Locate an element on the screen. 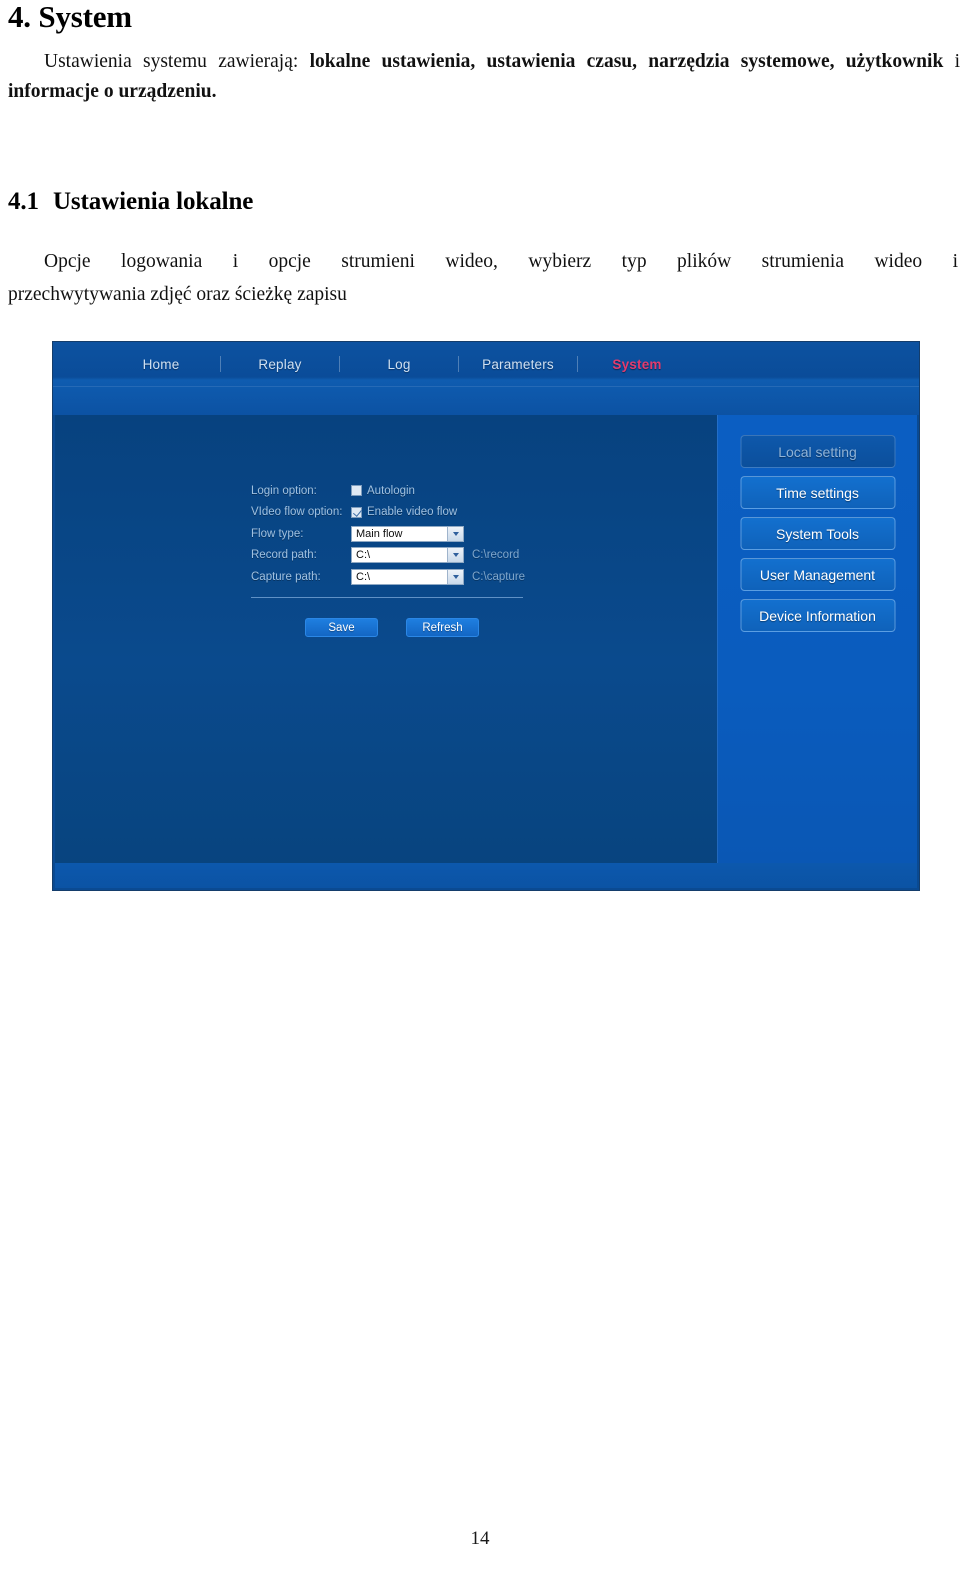 The height and width of the screenshot is (1571, 960). refresh-button: Refresh is located at coordinates (442, 627).